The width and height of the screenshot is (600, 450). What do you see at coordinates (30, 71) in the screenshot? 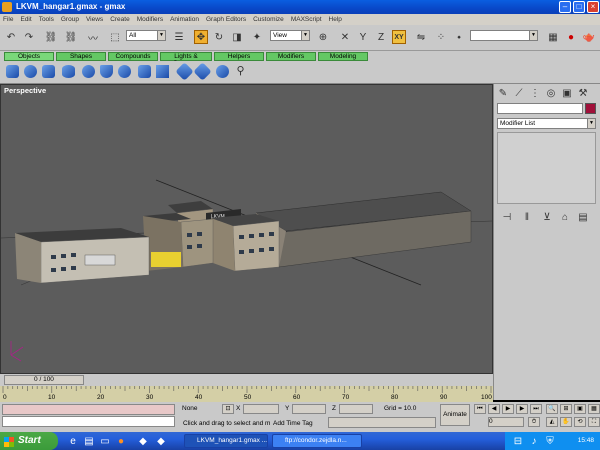
I see `sphere-icon` at bounding box center [30, 71].